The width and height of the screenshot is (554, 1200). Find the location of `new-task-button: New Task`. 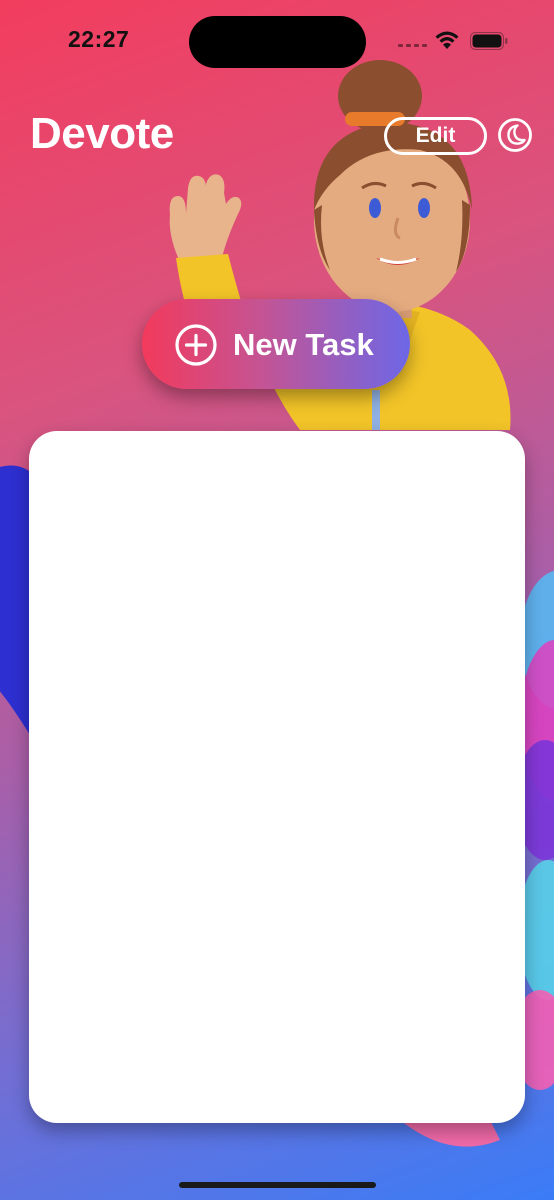

new-task-button: New Task is located at coordinates (276, 344).